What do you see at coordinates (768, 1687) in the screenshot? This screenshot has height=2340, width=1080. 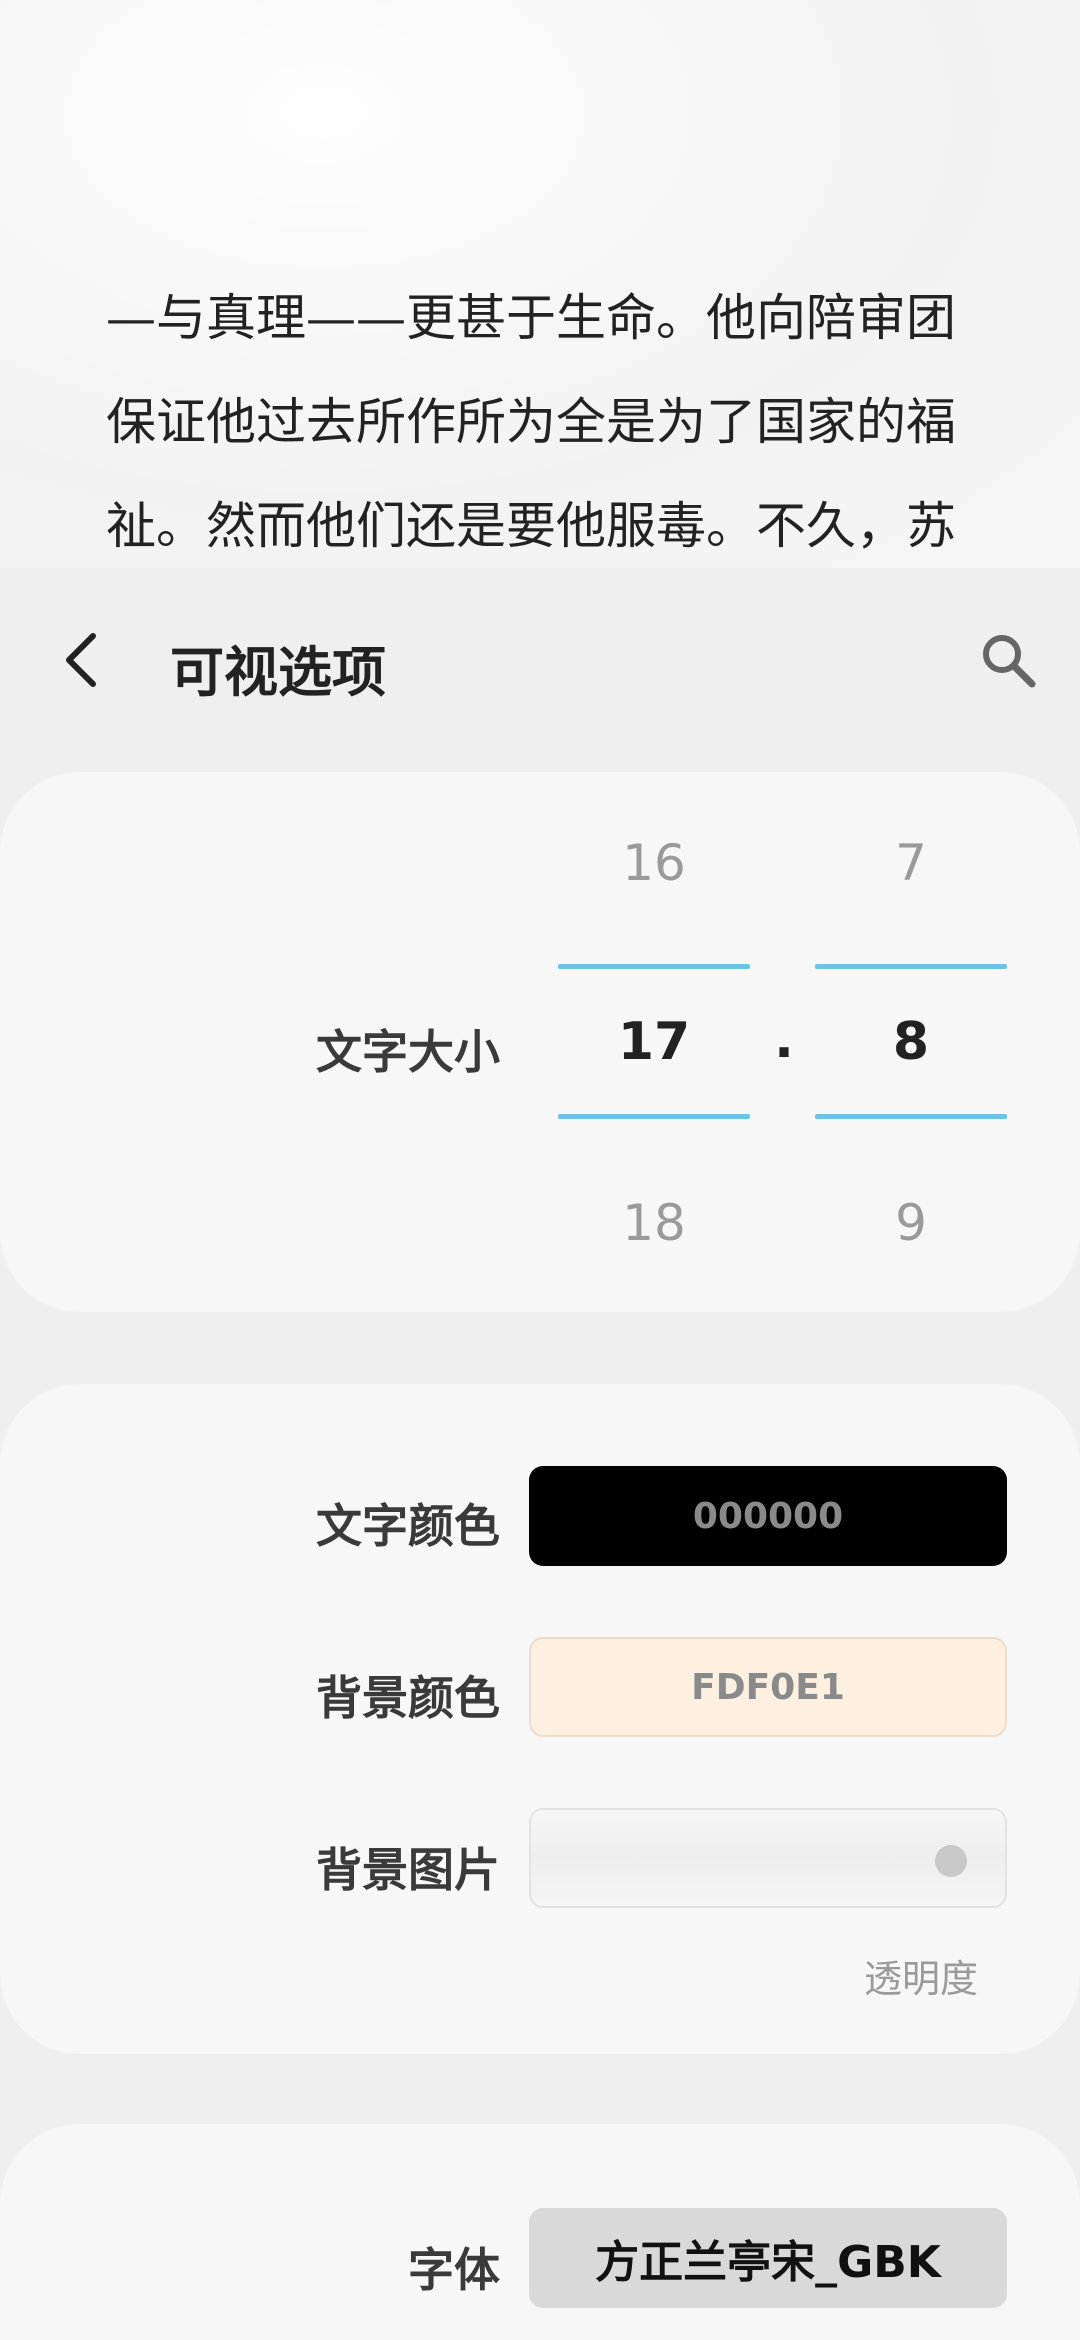 I see `bg-color-swatch: FDF0E1` at bounding box center [768, 1687].